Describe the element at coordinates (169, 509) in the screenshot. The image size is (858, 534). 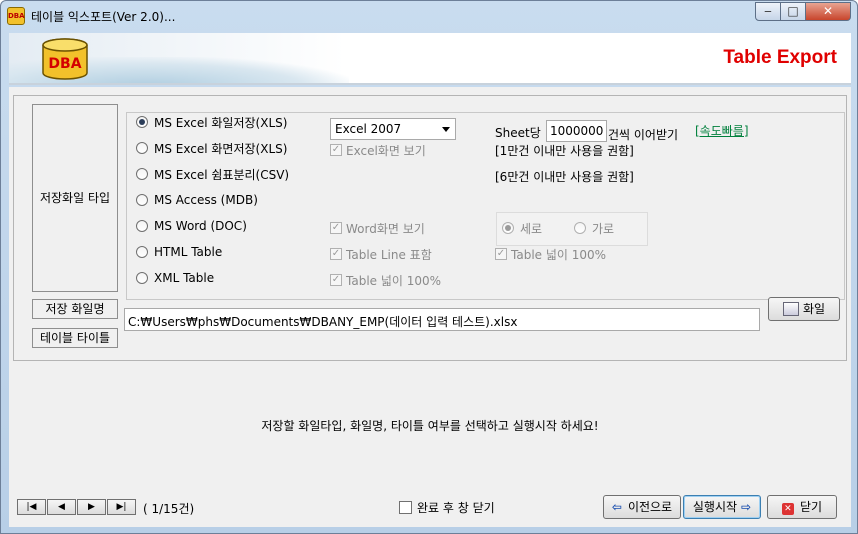
I see `record-counter: ( 1/15건)` at that location.